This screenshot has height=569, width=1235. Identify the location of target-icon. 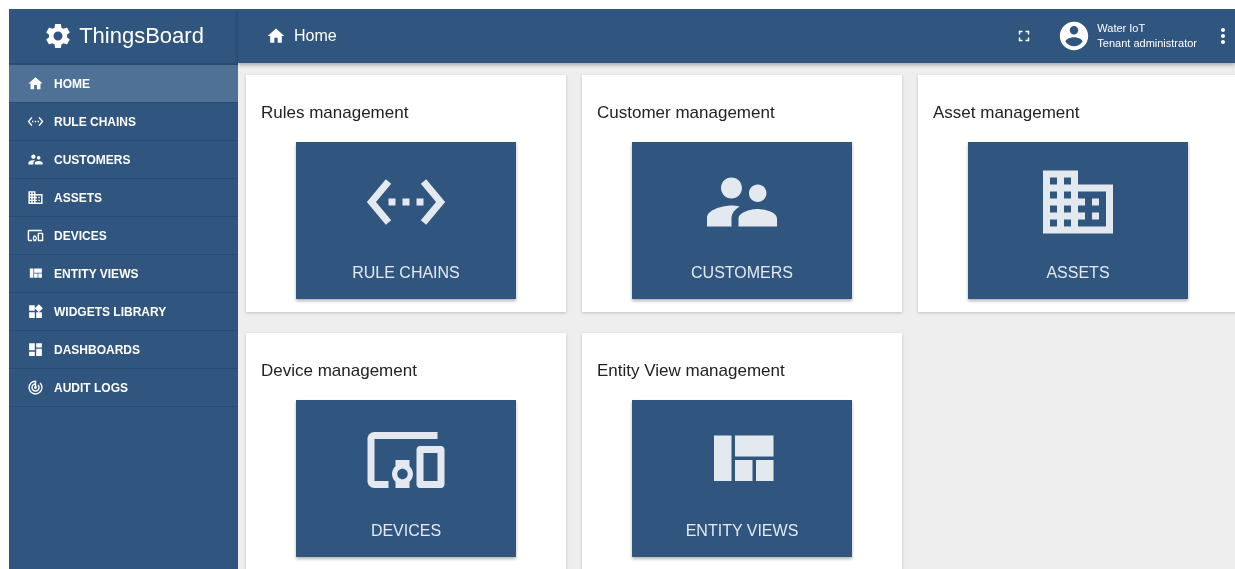
(35, 387).